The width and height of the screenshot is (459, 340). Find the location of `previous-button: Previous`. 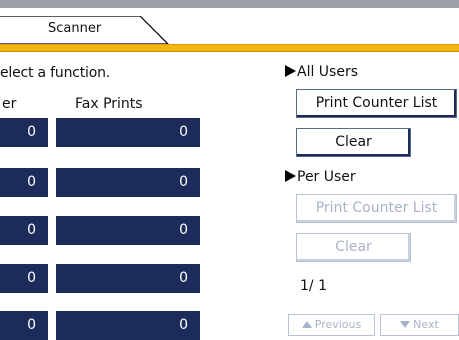

previous-button: Previous is located at coordinates (331, 325).